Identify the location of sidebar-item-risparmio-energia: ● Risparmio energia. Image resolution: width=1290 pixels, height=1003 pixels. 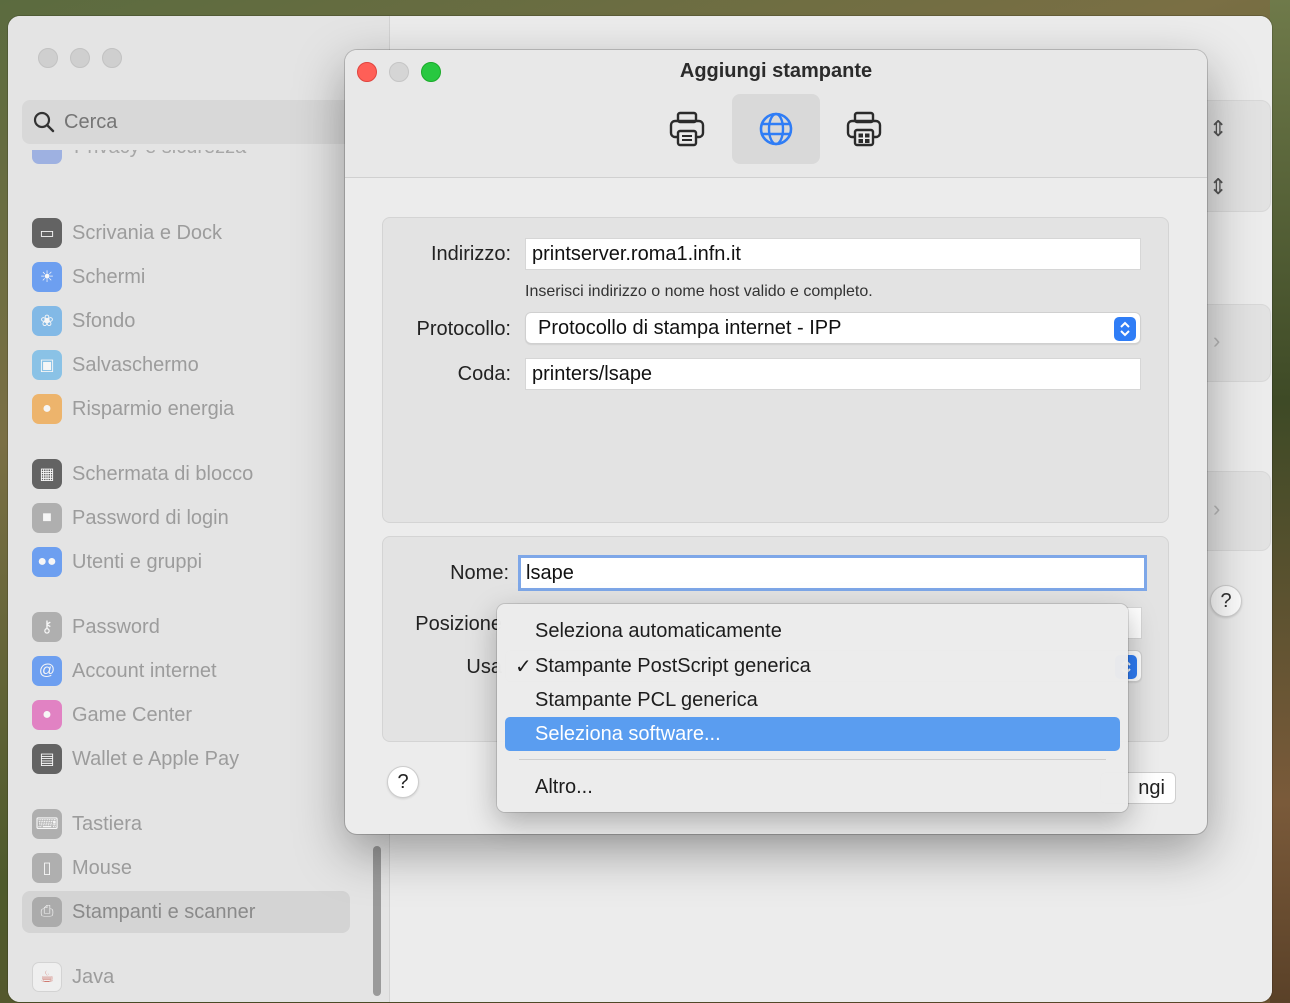
(186, 409).